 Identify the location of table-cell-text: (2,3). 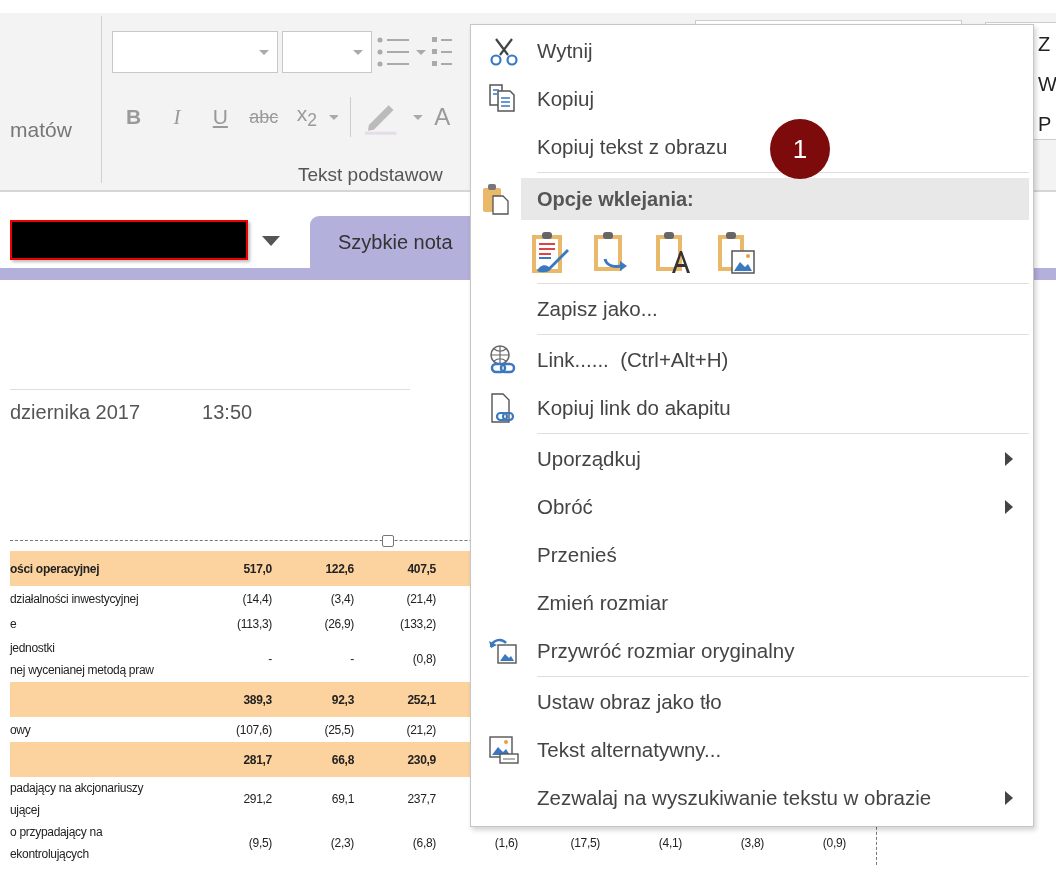
(342, 843).